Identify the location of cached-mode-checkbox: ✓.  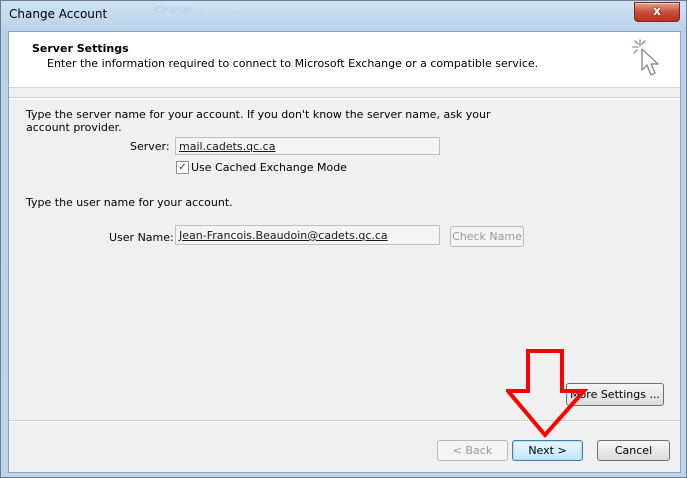
(182, 167).